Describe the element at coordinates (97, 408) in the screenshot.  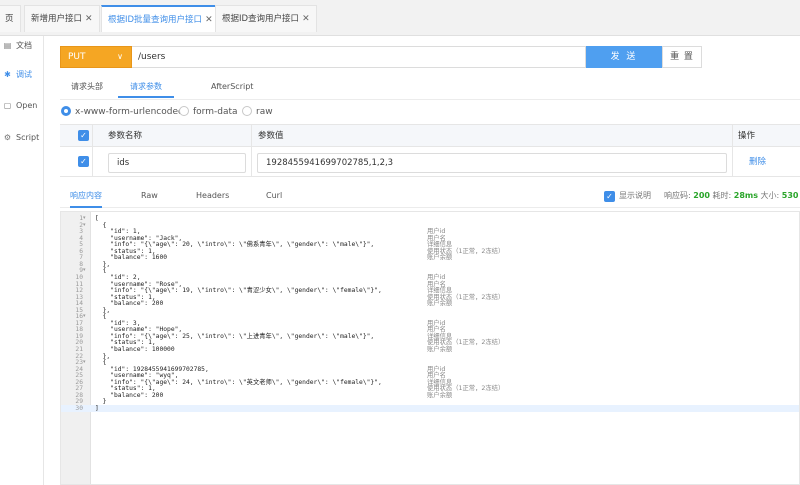
I see `code-text: ]` at that location.